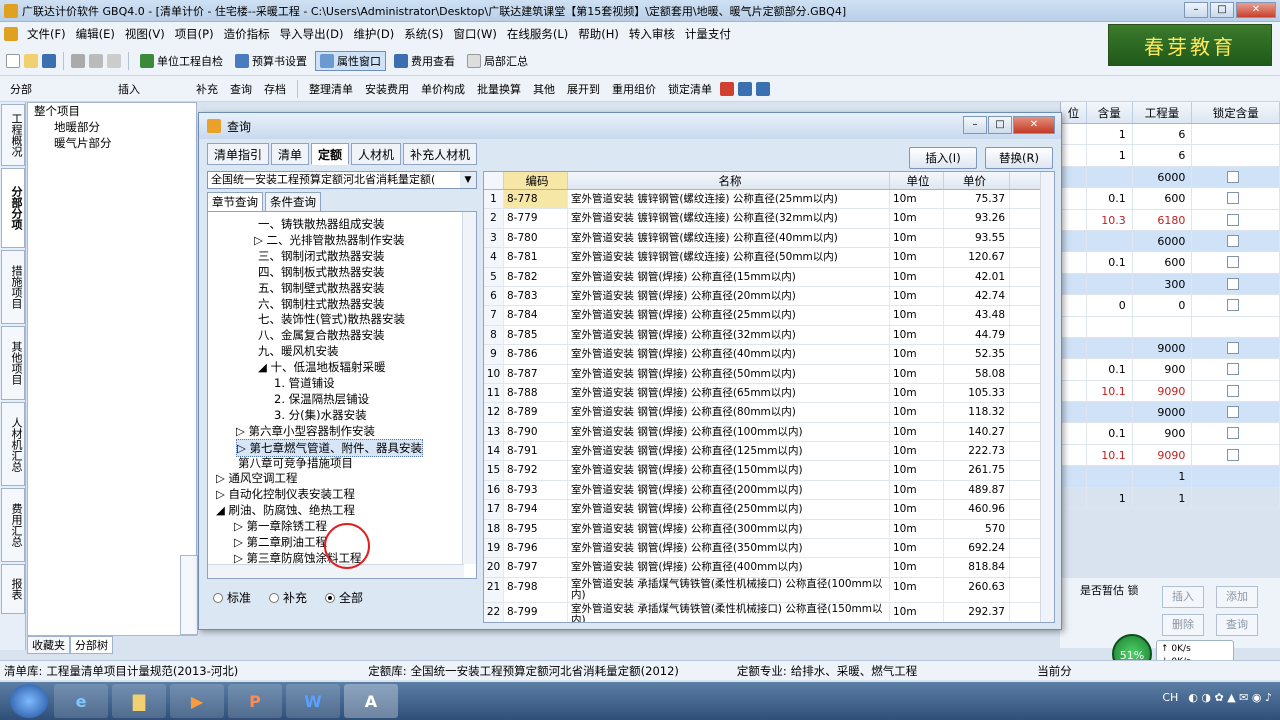  Describe the element at coordinates (114, 60) in the screenshot. I see `paste-icon` at that location.